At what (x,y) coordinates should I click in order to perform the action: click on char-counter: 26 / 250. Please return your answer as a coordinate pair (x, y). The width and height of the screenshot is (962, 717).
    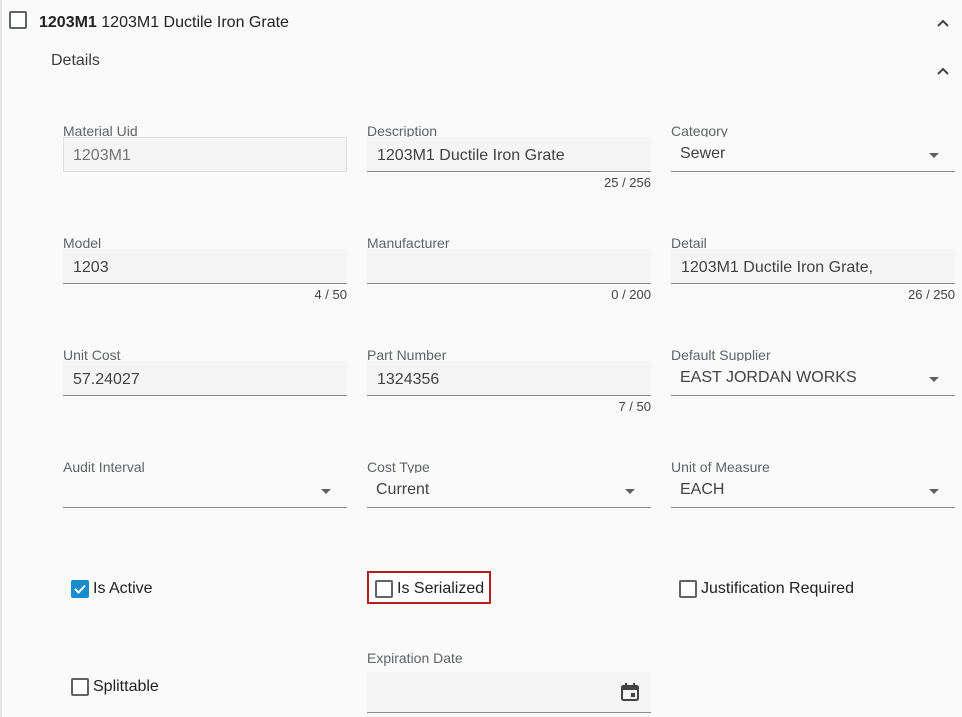
    Looking at the image, I should click on (931, 294).